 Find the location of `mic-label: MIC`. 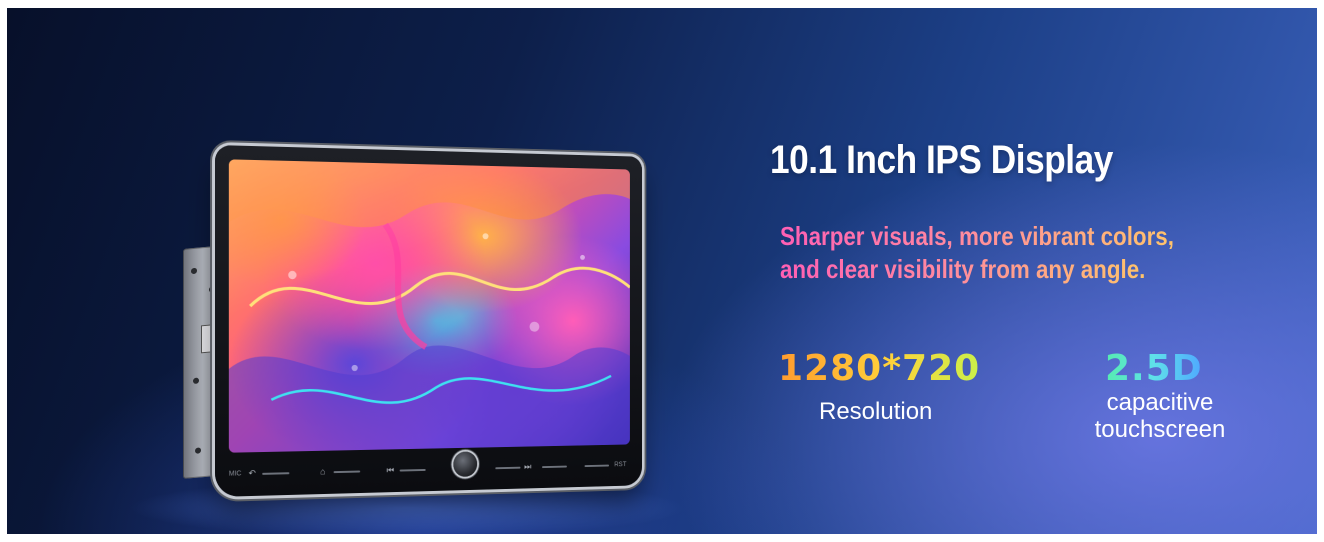

mic-label: MIC is located at coordinates (235, 474).